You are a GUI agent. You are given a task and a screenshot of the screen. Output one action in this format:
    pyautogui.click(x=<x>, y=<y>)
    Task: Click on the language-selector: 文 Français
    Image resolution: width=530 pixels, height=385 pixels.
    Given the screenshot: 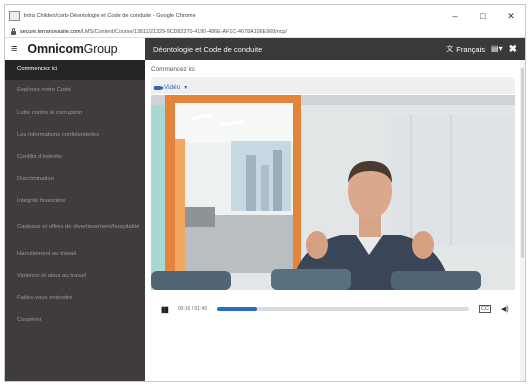 What is the action you would take?
    pyautogui.click(x=465, y=49)
    